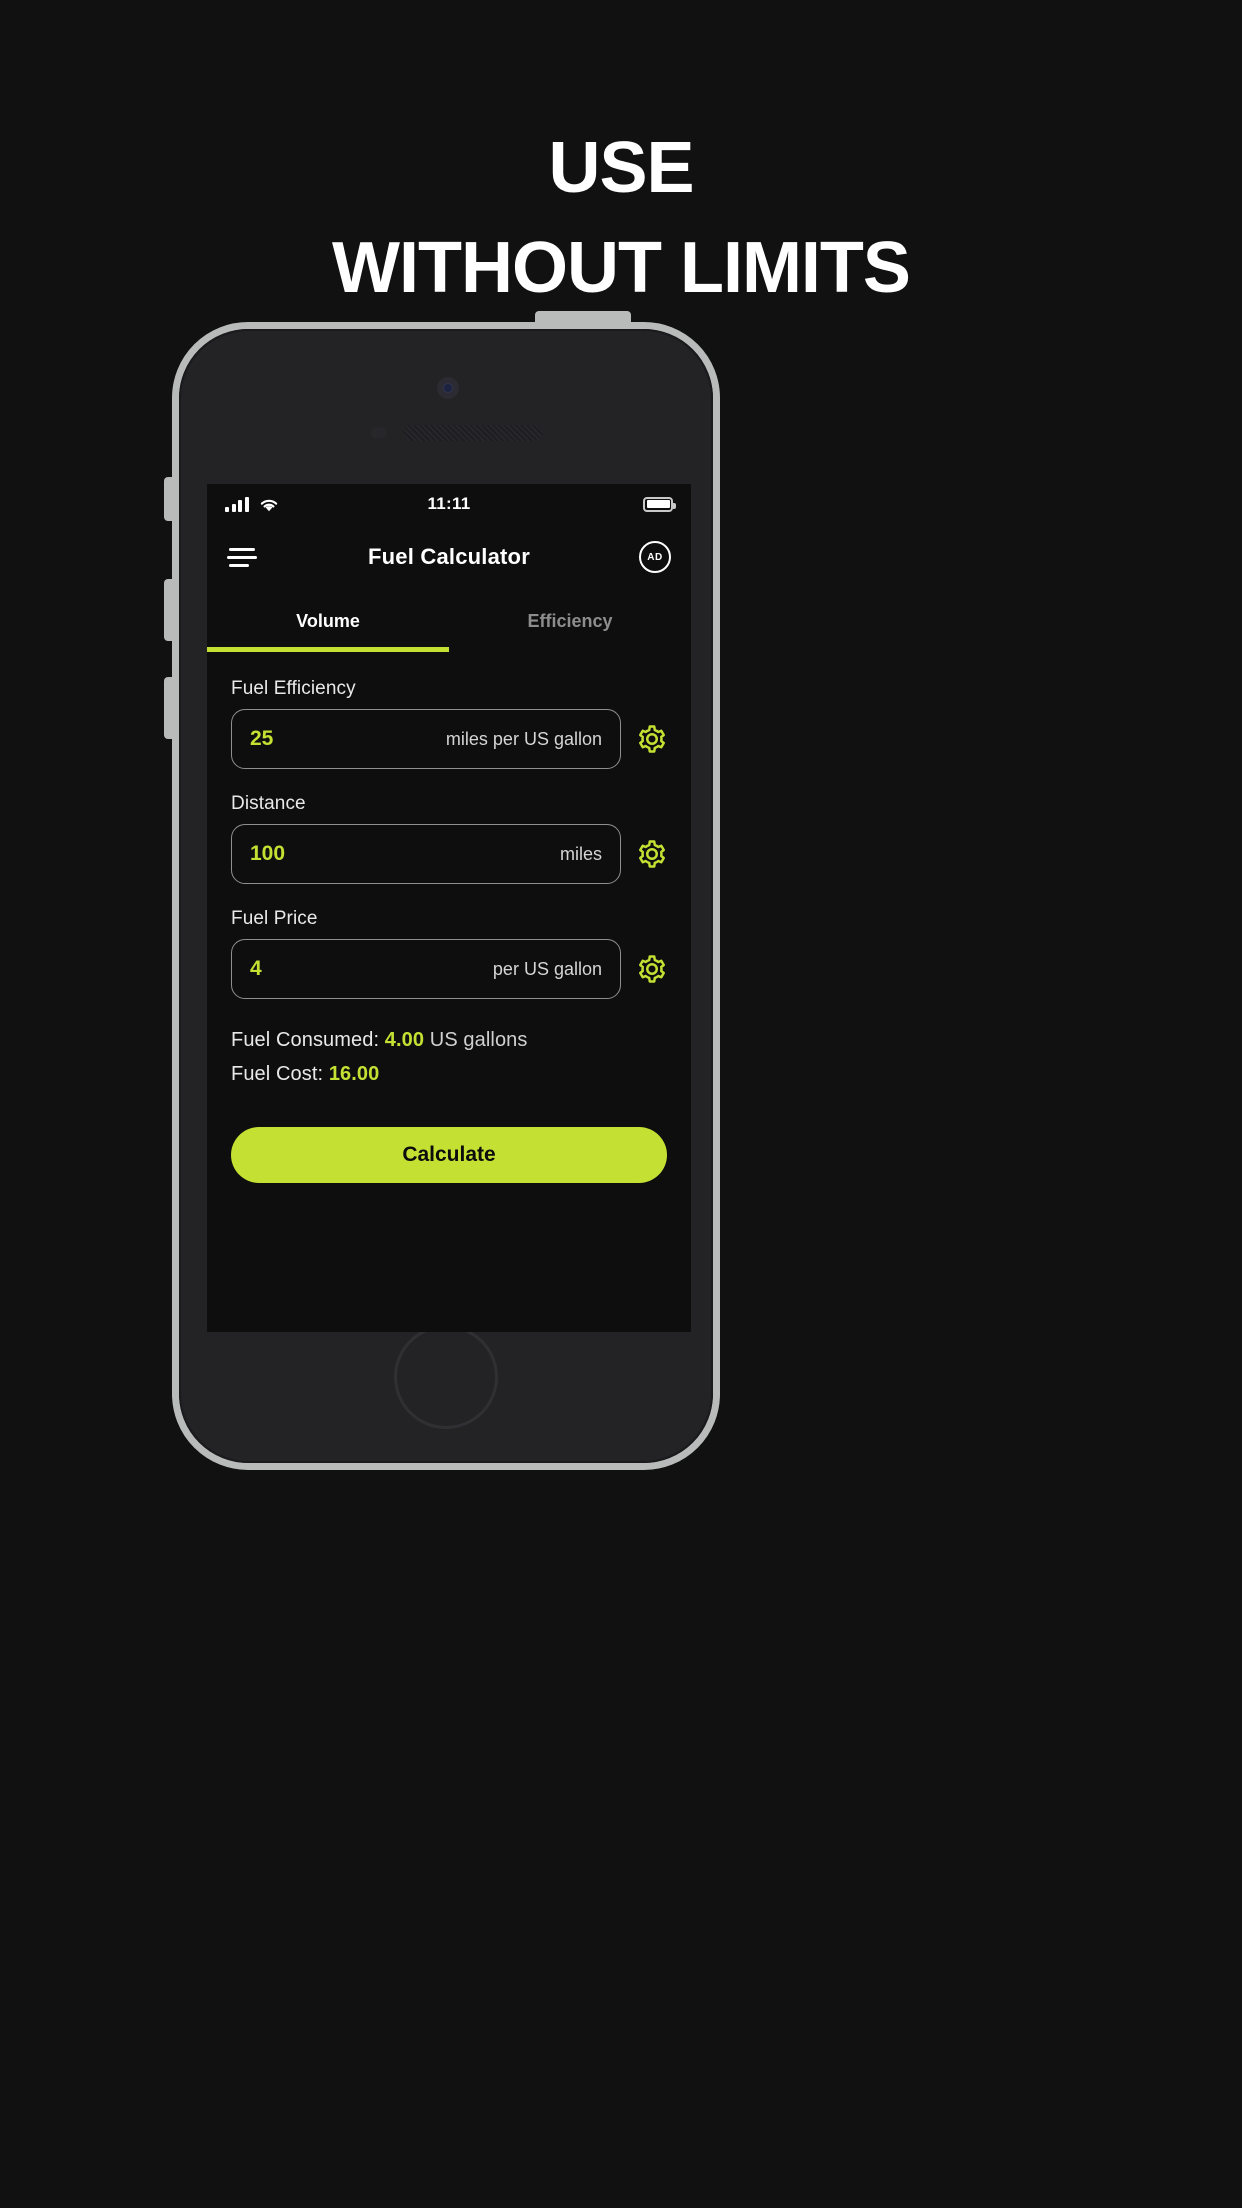 The height and width of the screenshot is (2208, 1242). I want to click on ad-badge: AD, so click(655, 557).